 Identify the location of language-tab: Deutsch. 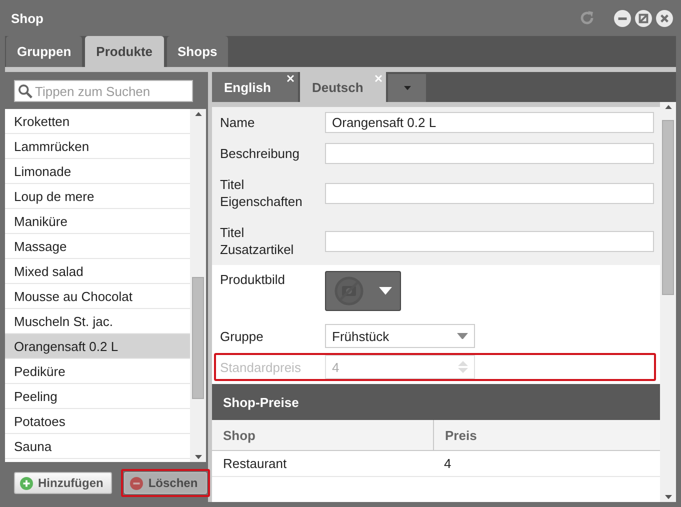
(343, 87).